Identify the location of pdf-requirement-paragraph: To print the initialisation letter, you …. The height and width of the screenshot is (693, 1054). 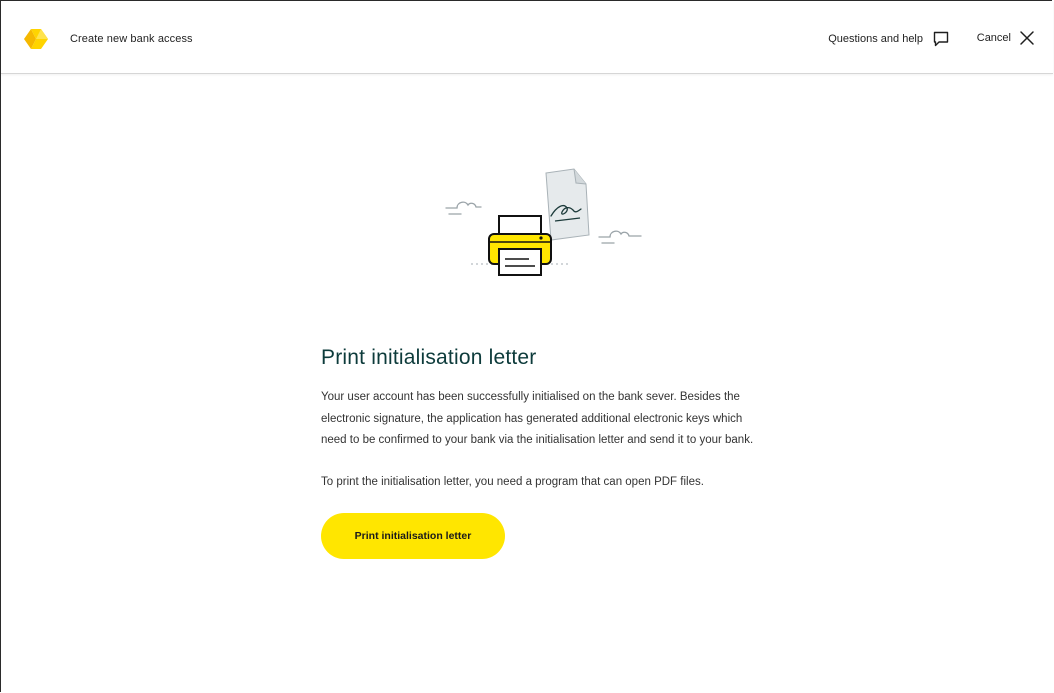
(512, 481).